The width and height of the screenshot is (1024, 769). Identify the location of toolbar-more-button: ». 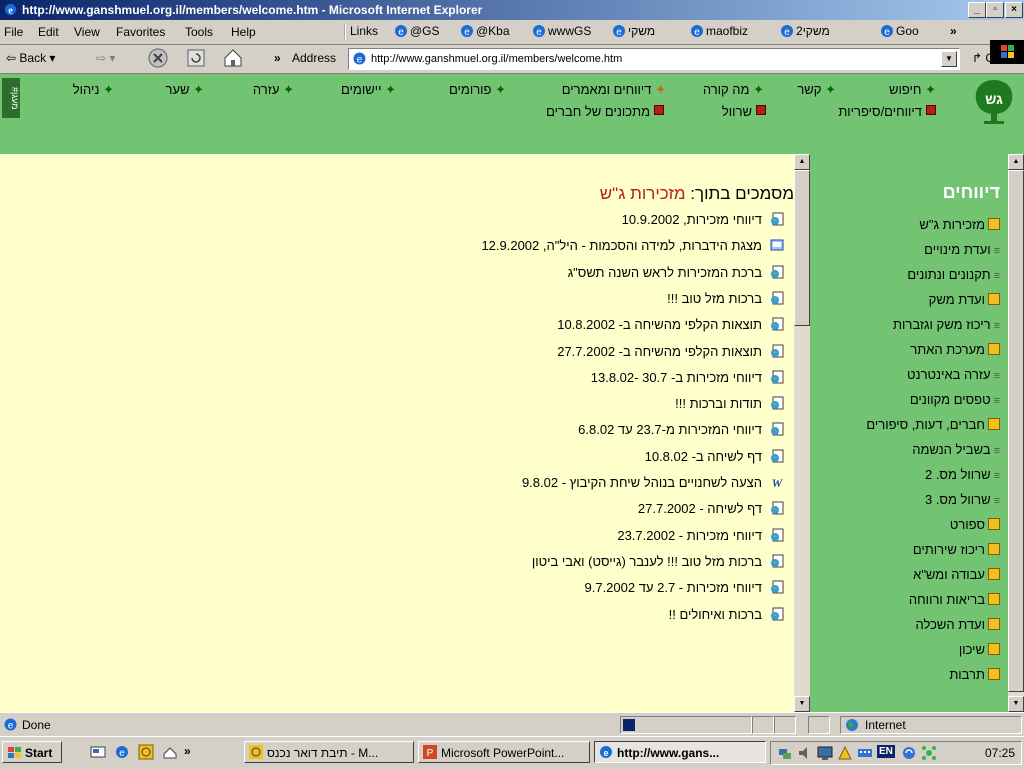
(277, 58).